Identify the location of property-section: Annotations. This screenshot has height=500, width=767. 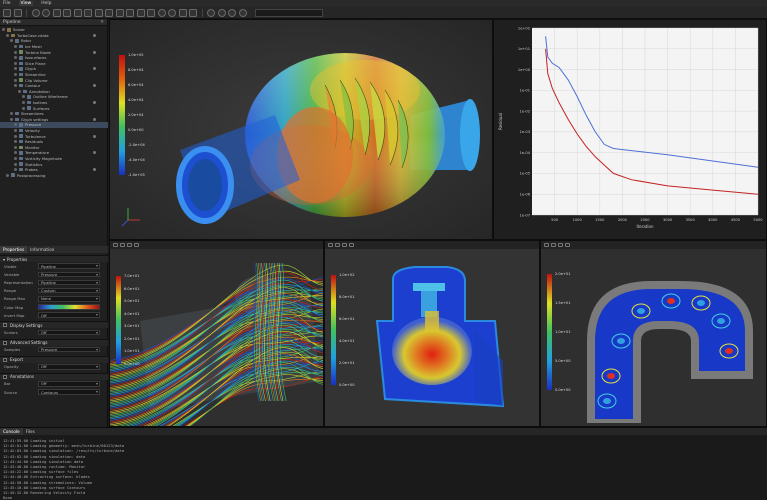
(54, 376).